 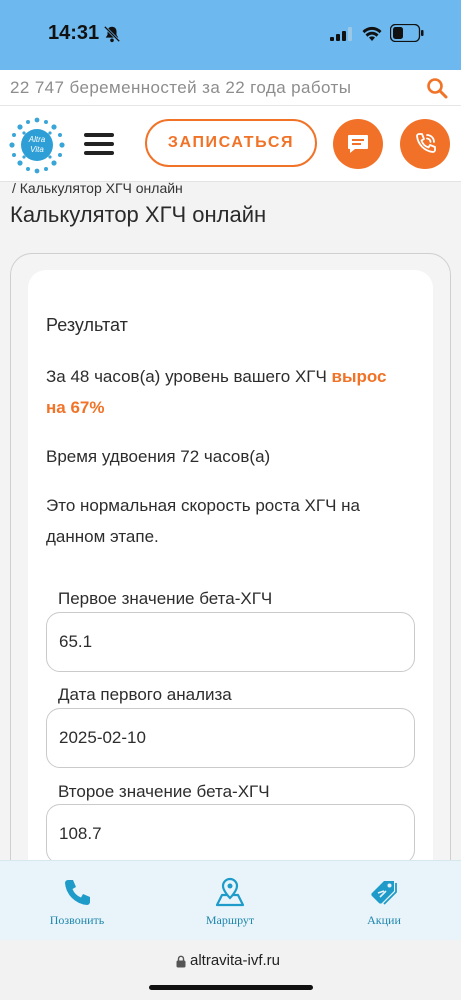 What do you see at coordinates (384, 893) in the screenshot?
I see `tag-icon` at bounding box center [384, 893].